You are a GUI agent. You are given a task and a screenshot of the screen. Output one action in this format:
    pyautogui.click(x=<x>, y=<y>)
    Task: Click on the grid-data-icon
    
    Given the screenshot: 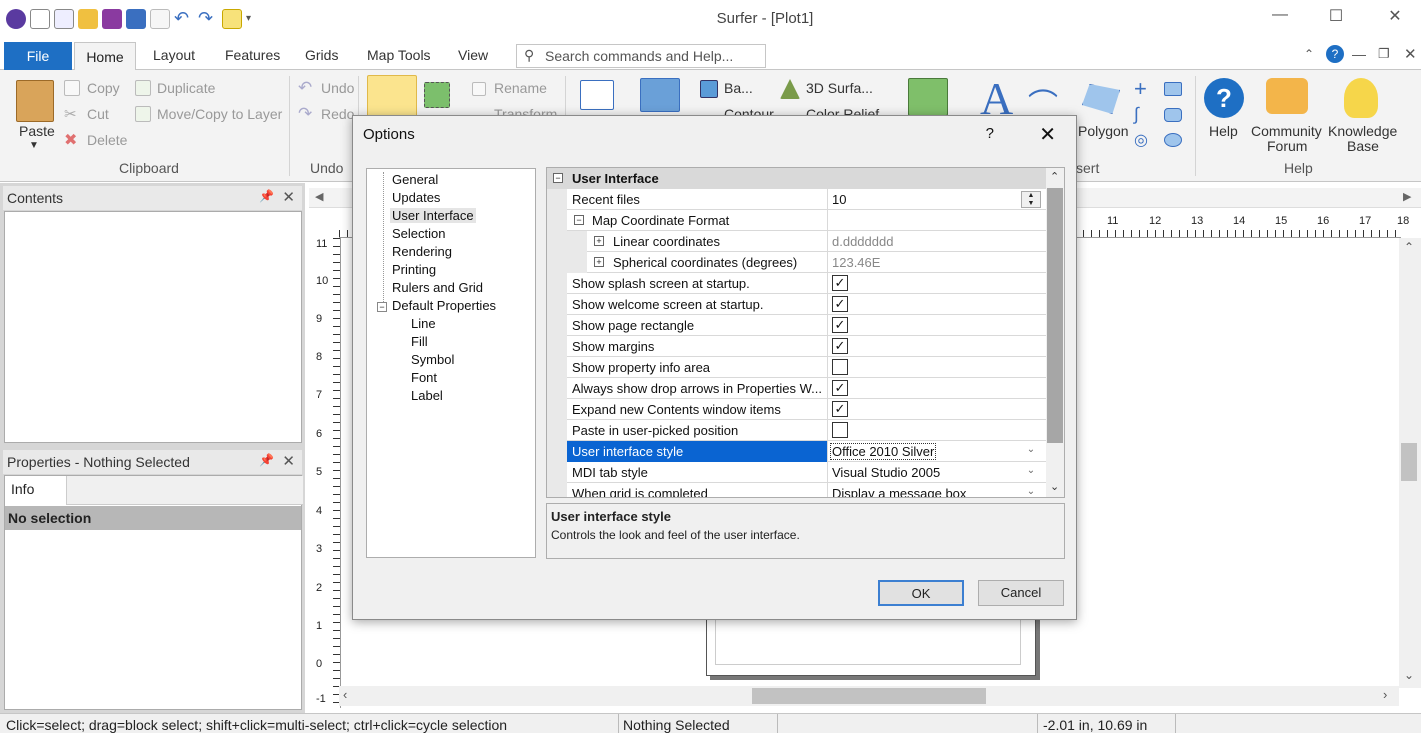 What is the action you would take?
    pyautogui.click(x=597, y=95)
    